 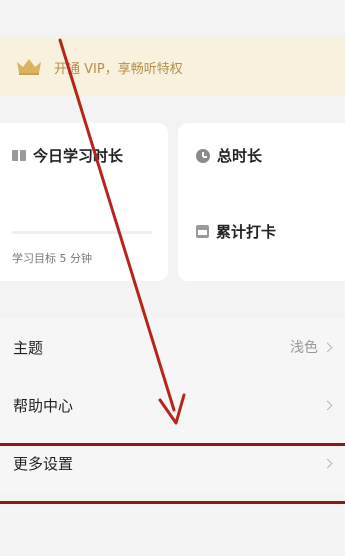 What do you see at coordinates (78, 156) in the screenshot?
I see `today-study-title: 今日学习时长` at bounding box center [78, 156].